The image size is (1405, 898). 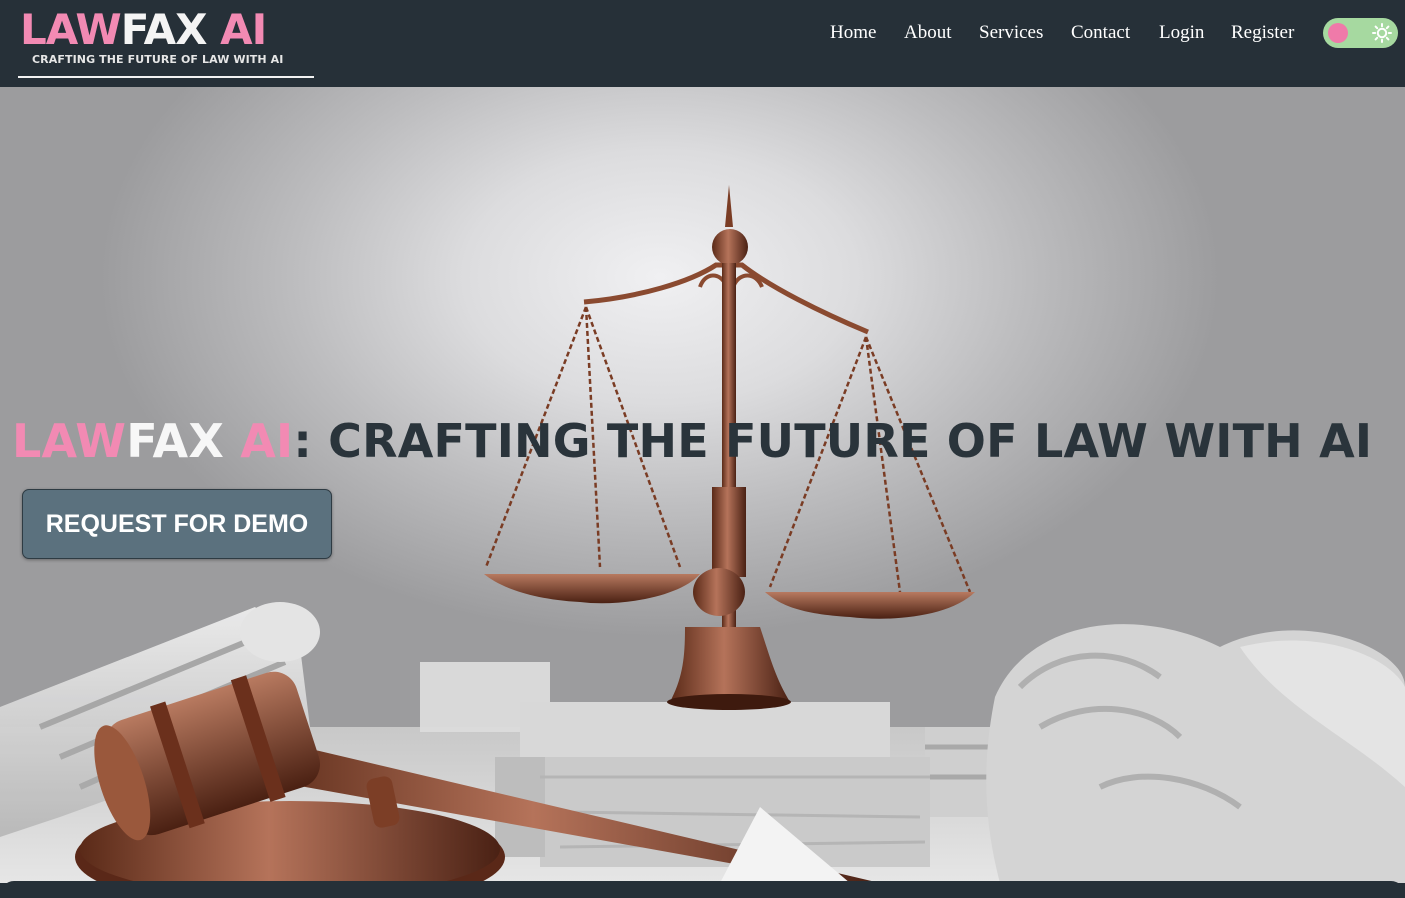 What do you see at coordinates (702, 889) in the screenshot?
I see `next-section-edge` at bounding box center [702, 889].